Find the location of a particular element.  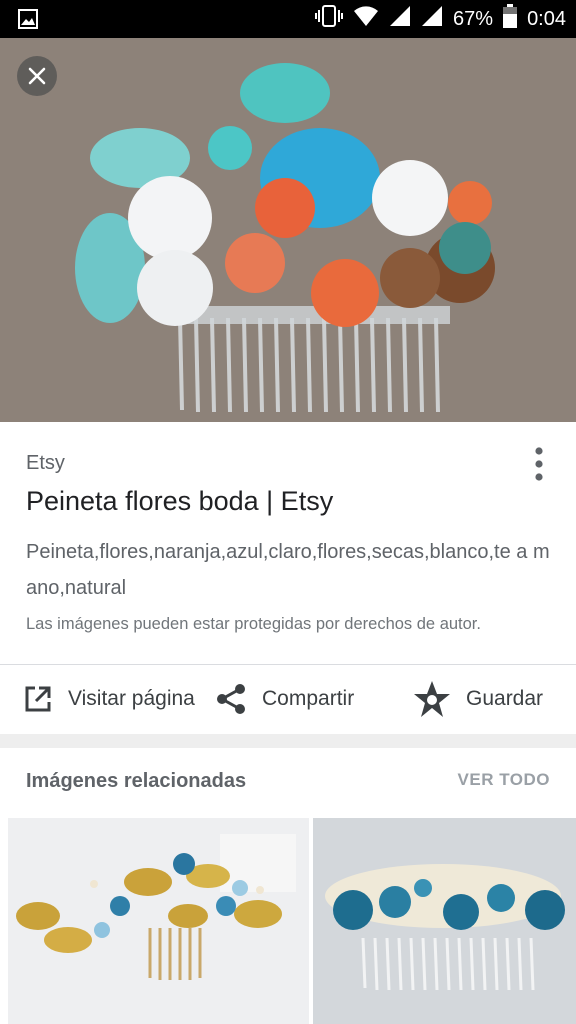

wifi-icon is located at coordinates (366, 19).